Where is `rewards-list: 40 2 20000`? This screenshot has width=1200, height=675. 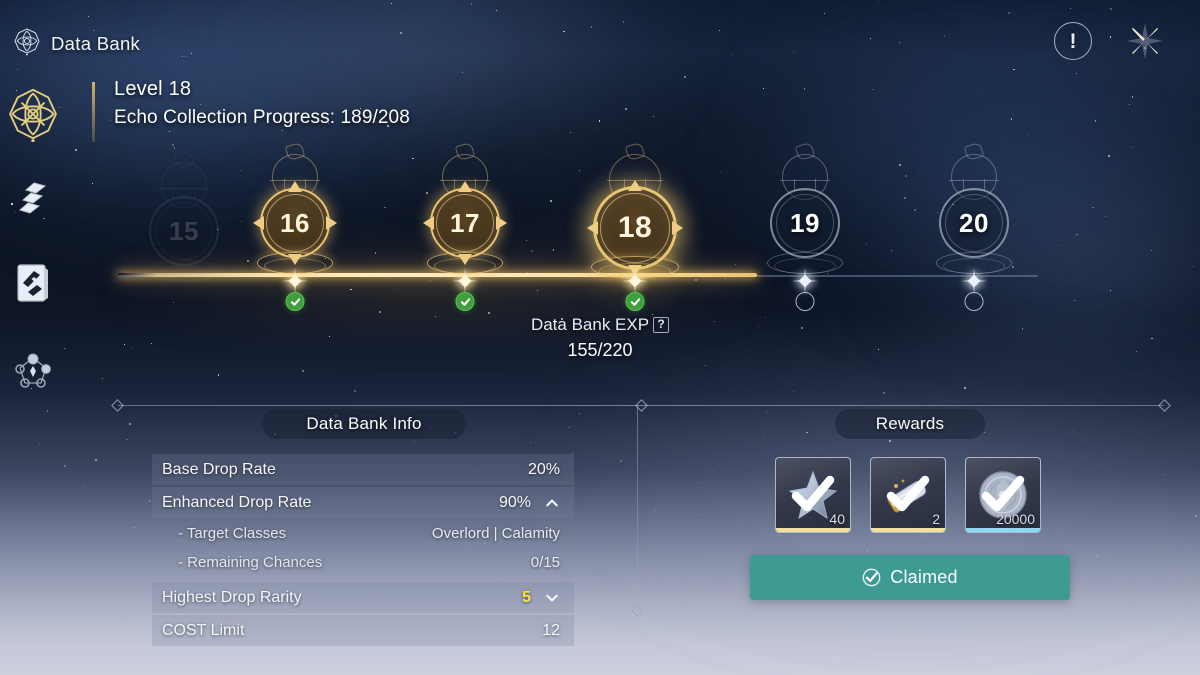
rewards-list: 40 2 20000 is located at coordinates (908, 495).